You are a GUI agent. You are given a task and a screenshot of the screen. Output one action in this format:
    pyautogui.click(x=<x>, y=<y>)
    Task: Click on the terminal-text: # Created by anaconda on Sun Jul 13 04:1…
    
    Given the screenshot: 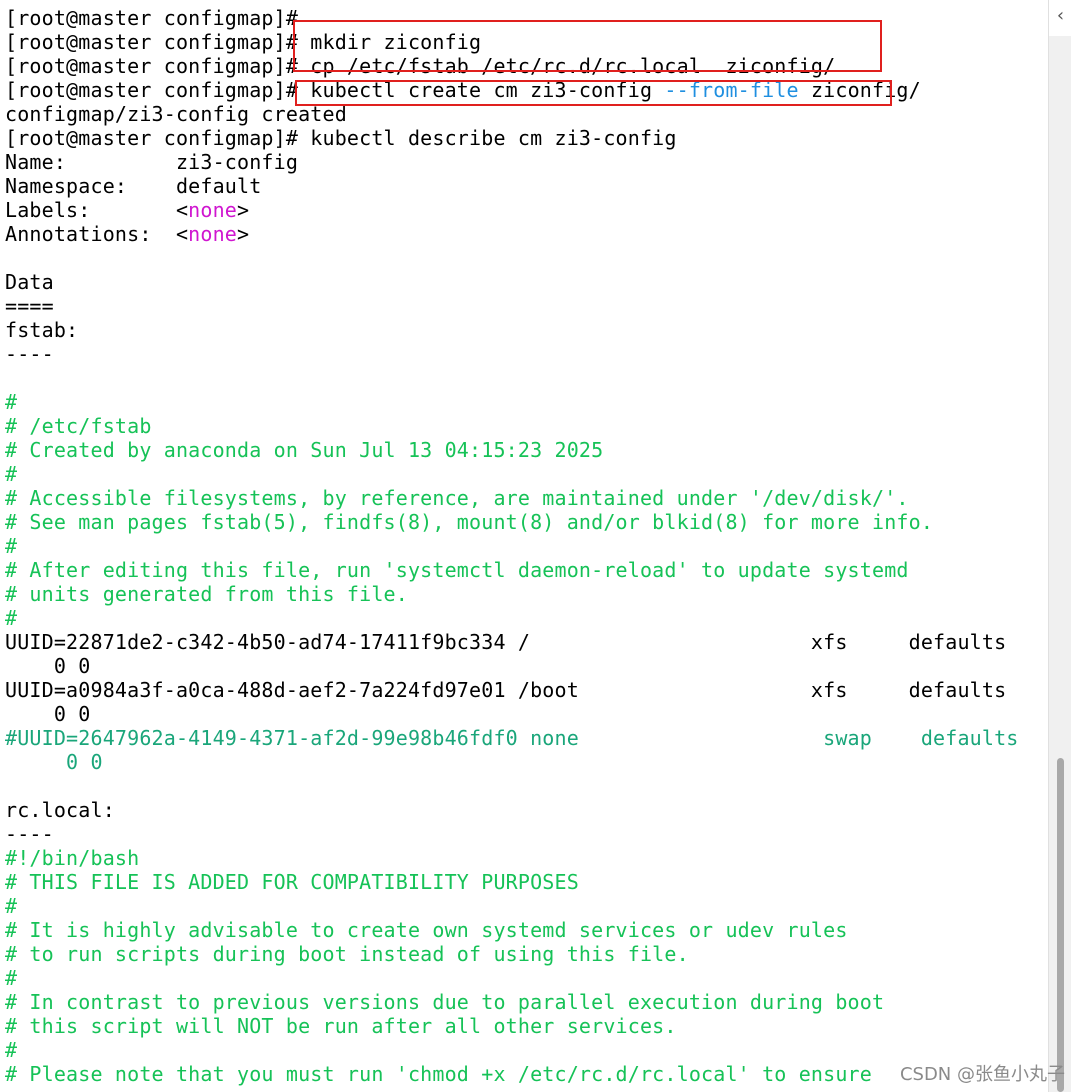 What is the action you would take?
    pyautogui.click(x=304, y=450)
    